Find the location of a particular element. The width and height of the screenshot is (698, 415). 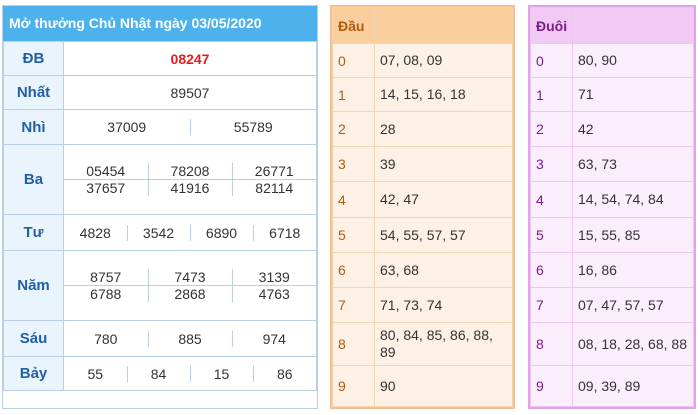

prize-row-nhi: Nhì 37009 55789 is located at coordinates (160, 127).